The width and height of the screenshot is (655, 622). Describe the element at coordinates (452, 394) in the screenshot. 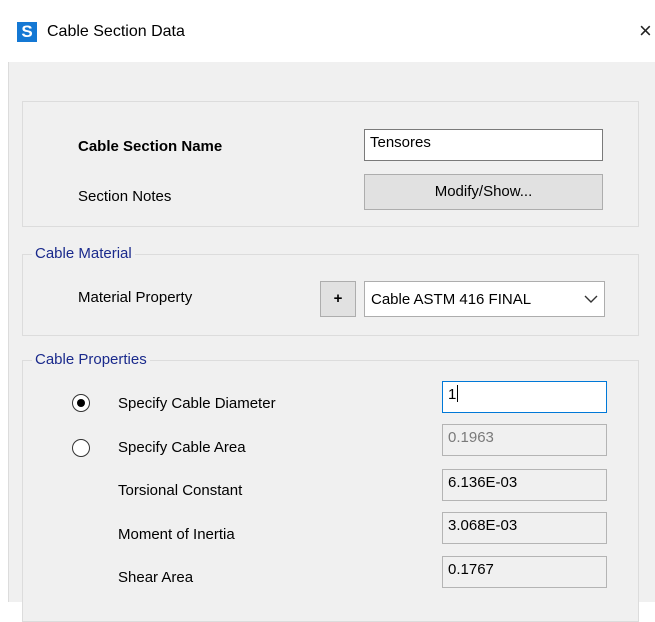

I see `diameter-value: 1` at that location.